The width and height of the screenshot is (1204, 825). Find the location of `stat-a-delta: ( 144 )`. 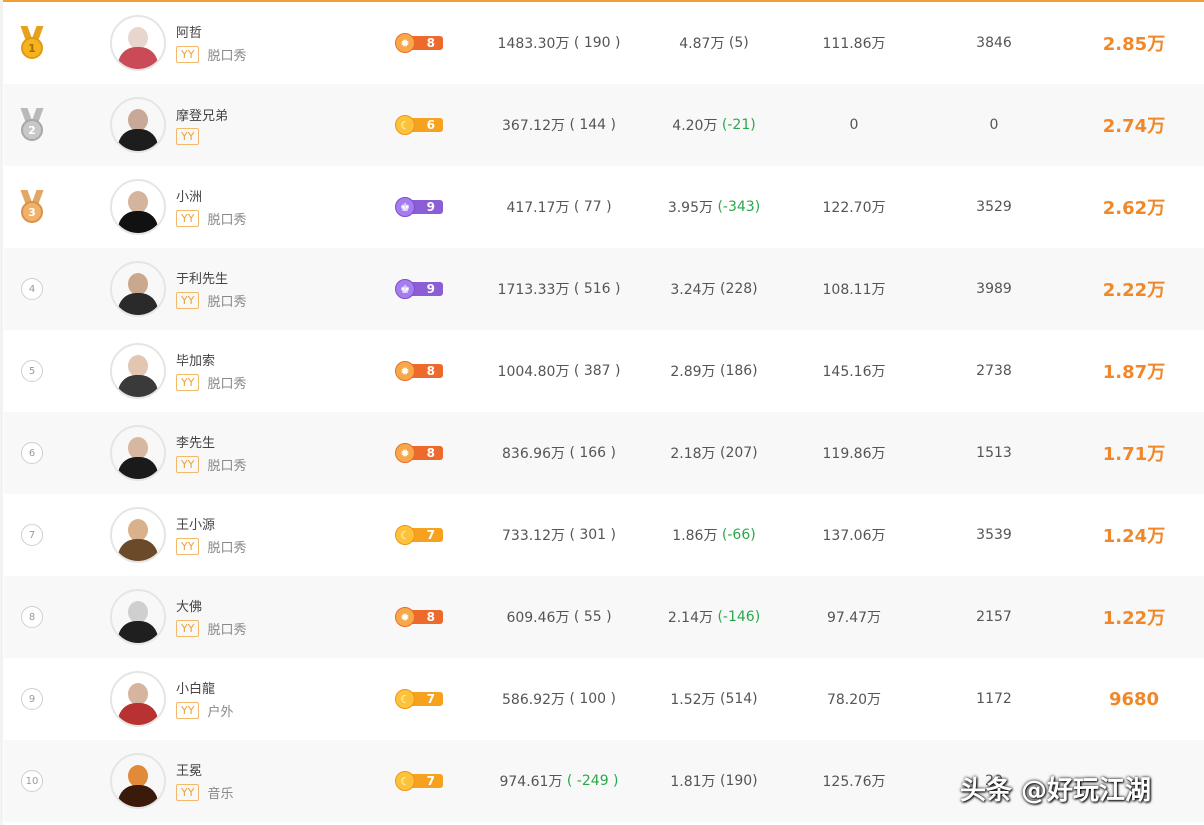

stat-a-delta: ( 144 ) is located at coordinates (592, 125).